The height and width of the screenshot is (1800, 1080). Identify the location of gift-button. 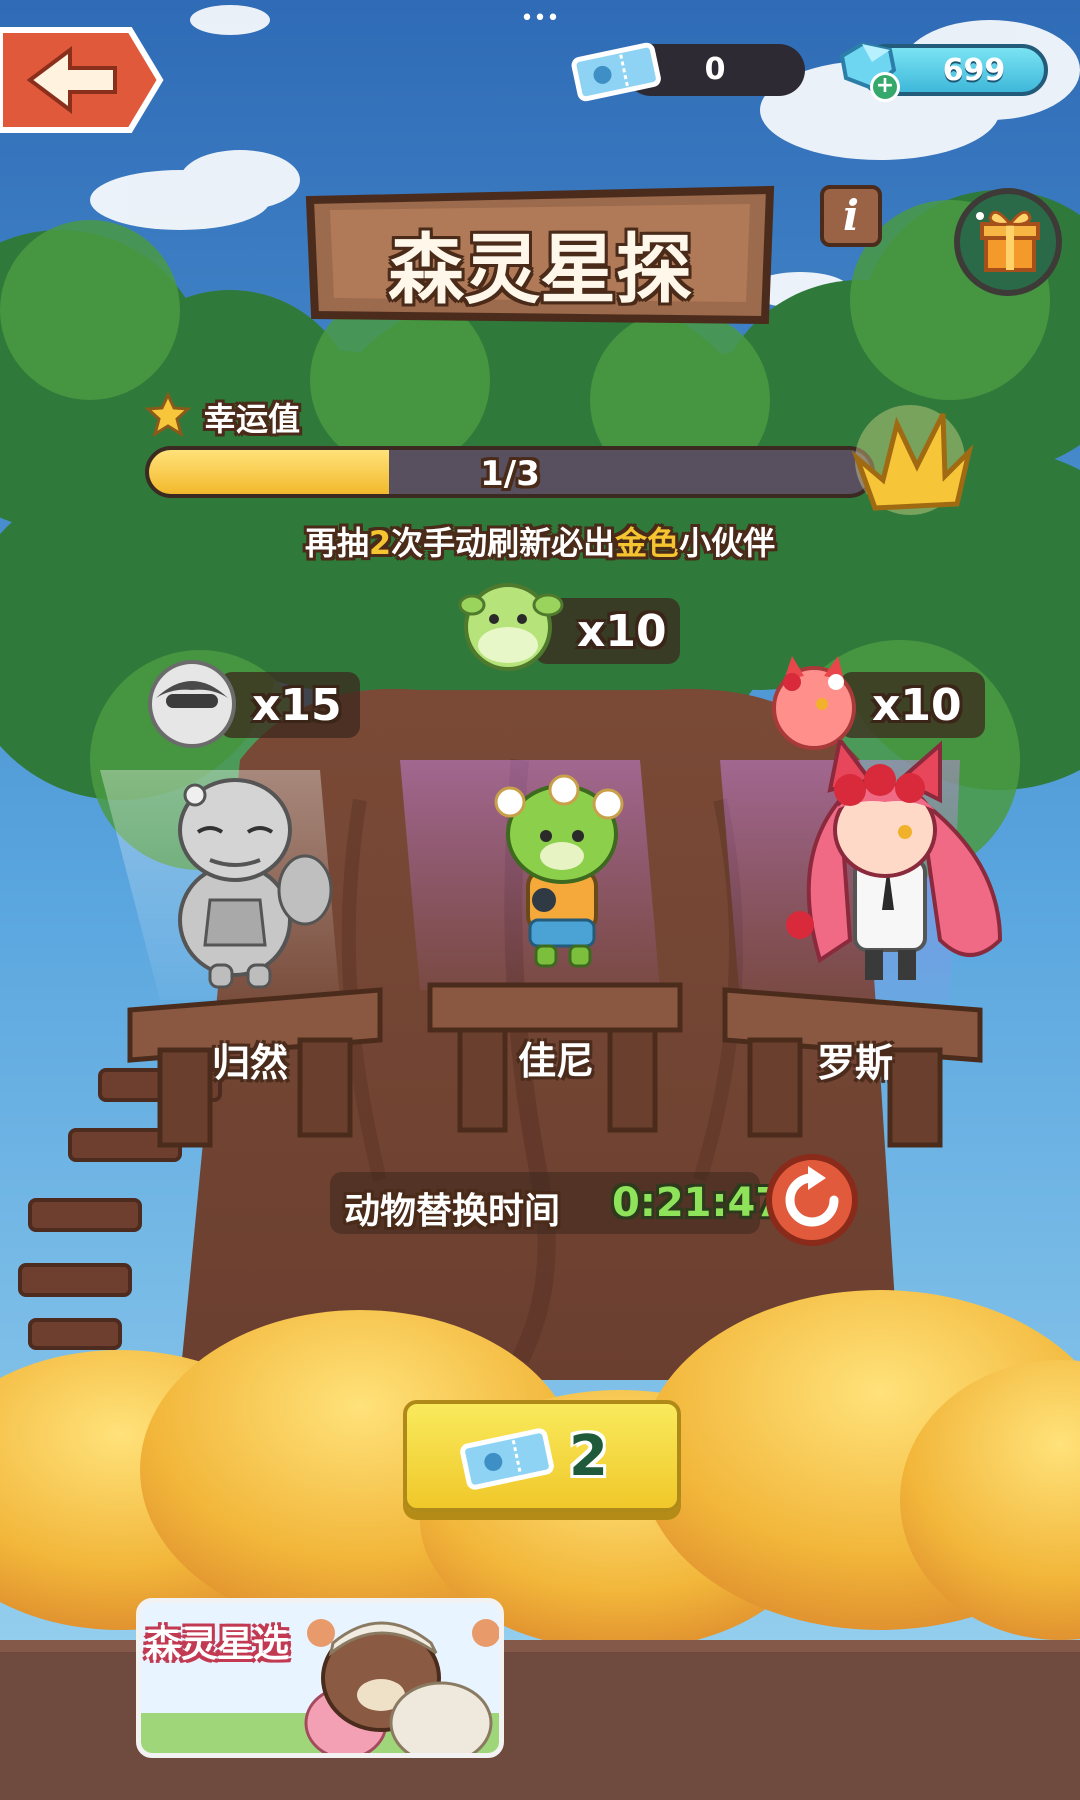
(1008, 242).